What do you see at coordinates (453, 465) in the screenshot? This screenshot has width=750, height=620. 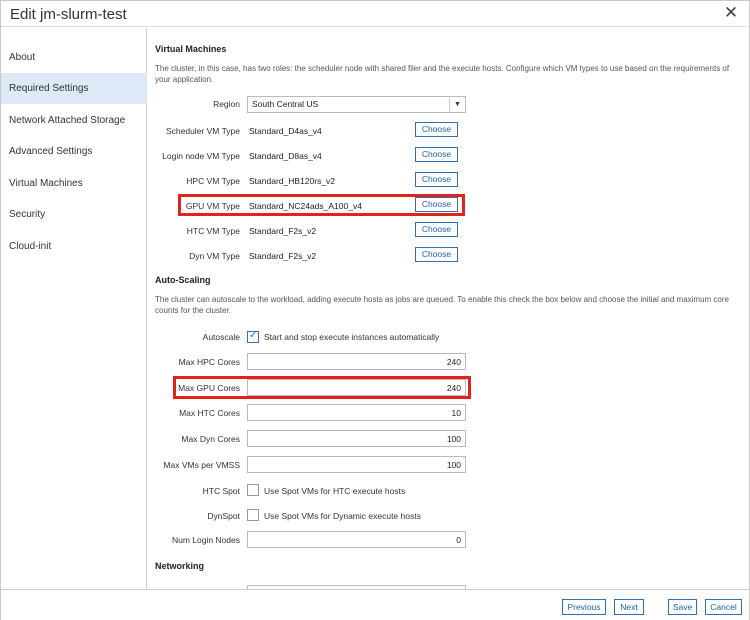 I see `max-vms-per-vmss-value: 100` at bounding box center [453, 465].